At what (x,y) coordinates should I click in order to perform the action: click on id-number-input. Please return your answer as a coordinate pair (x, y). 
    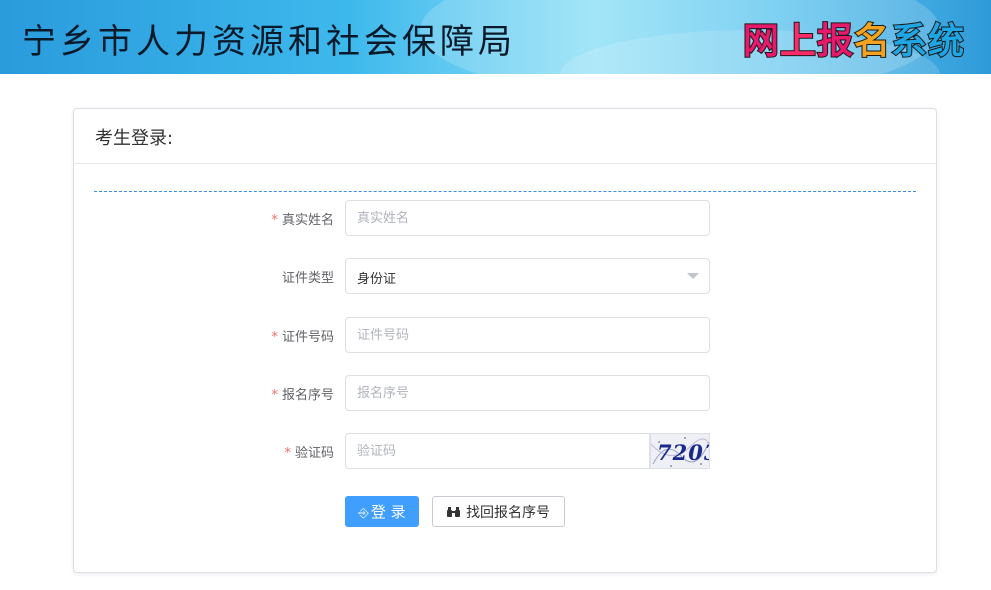
    Looking at the image, I should click on (527, 335).